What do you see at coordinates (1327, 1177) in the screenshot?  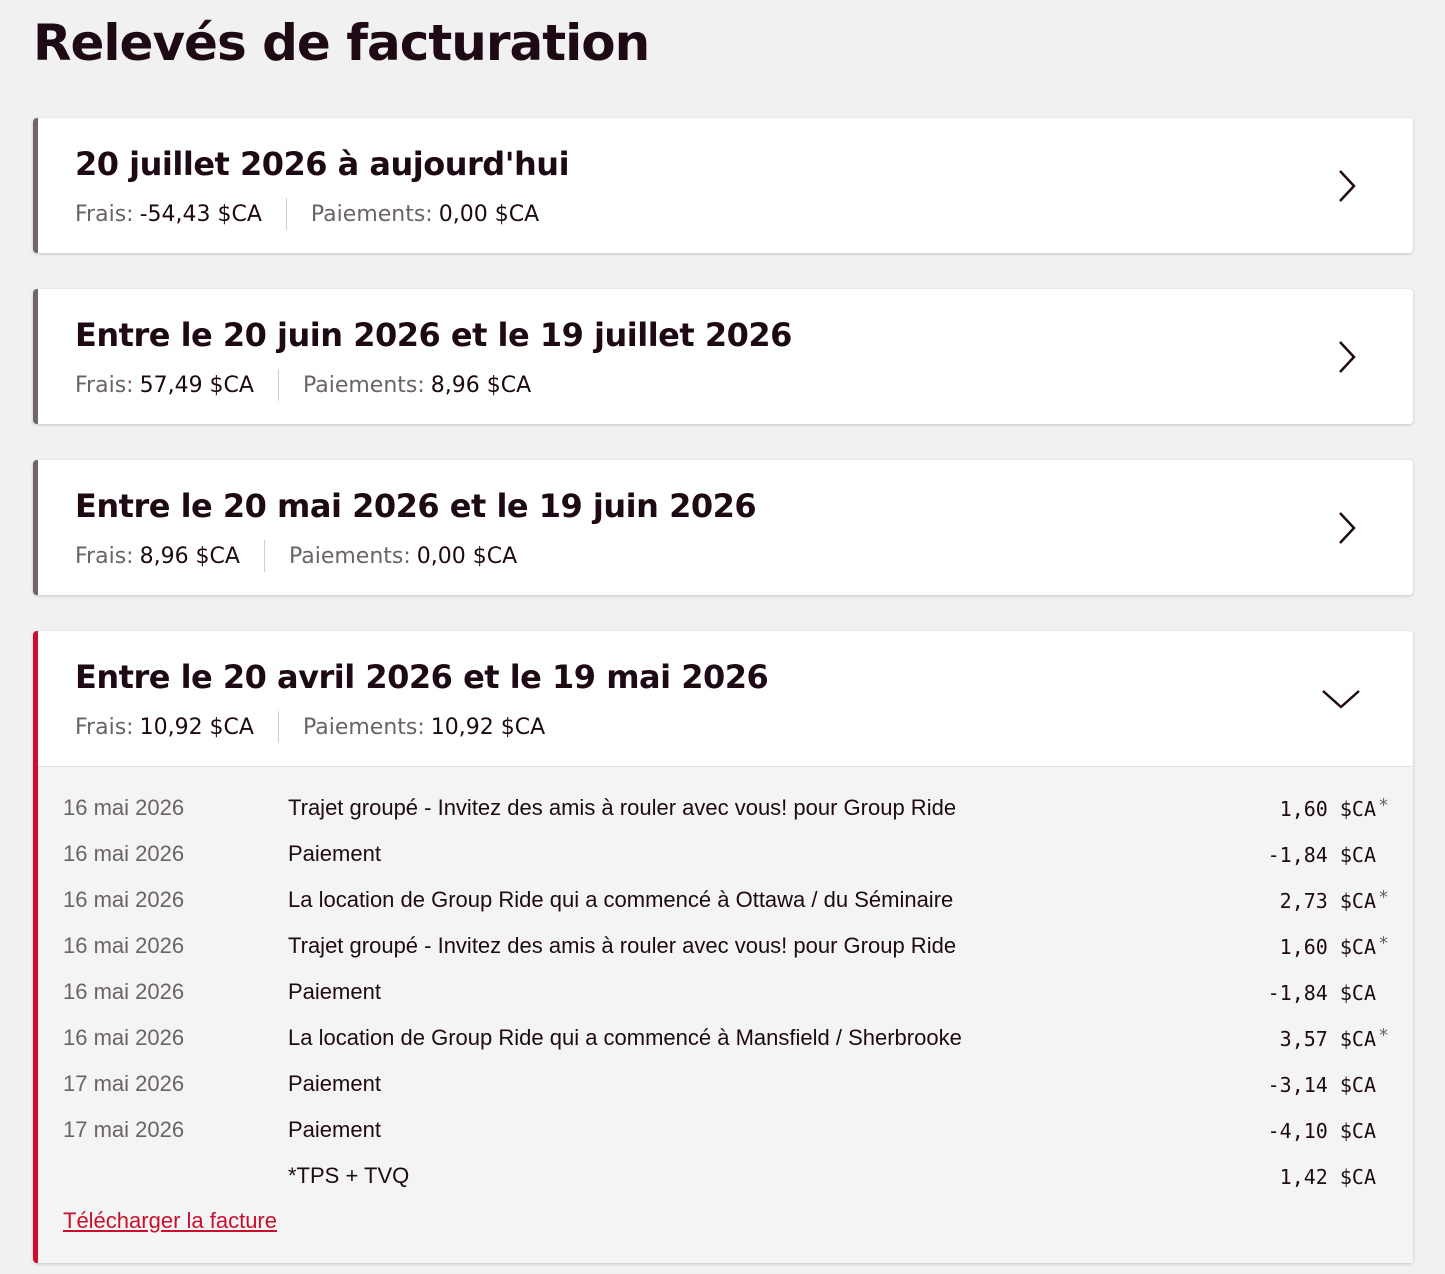 I see `transaction-amount: 1,42 $CA` at bounding box center [1327, 1177].